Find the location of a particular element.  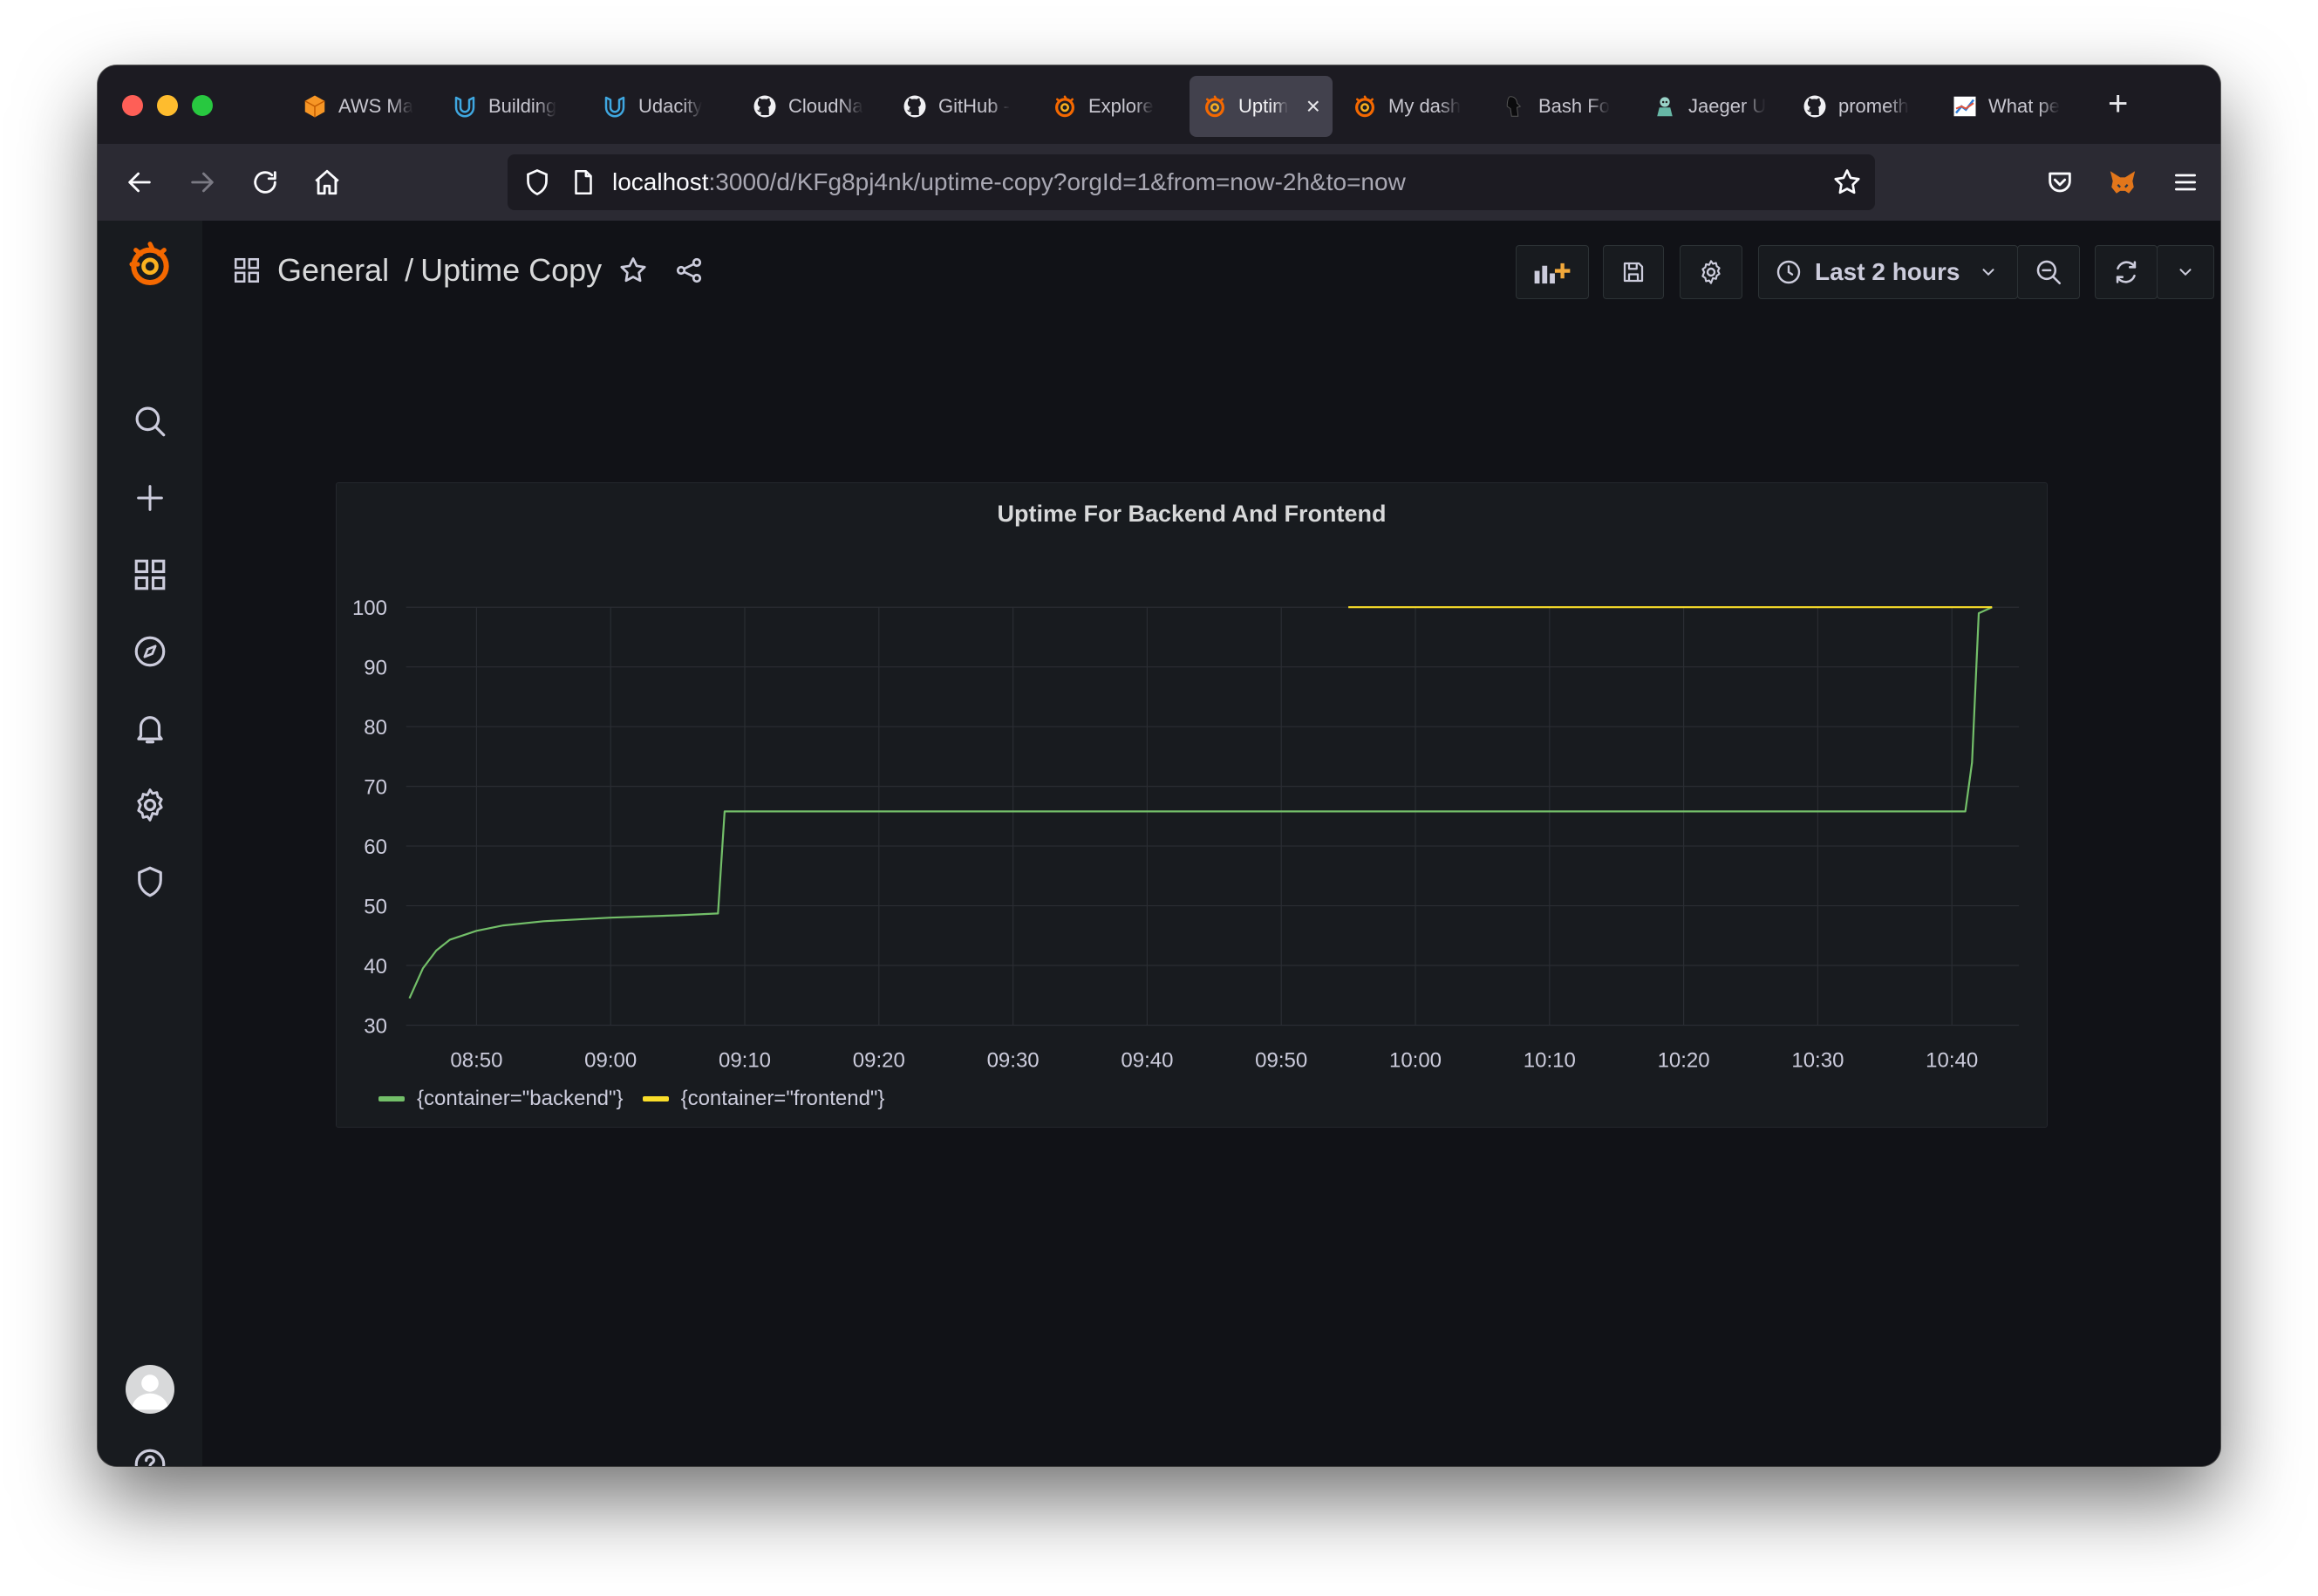

browser-tab: CloudNa is located at coordinates (811, 107).